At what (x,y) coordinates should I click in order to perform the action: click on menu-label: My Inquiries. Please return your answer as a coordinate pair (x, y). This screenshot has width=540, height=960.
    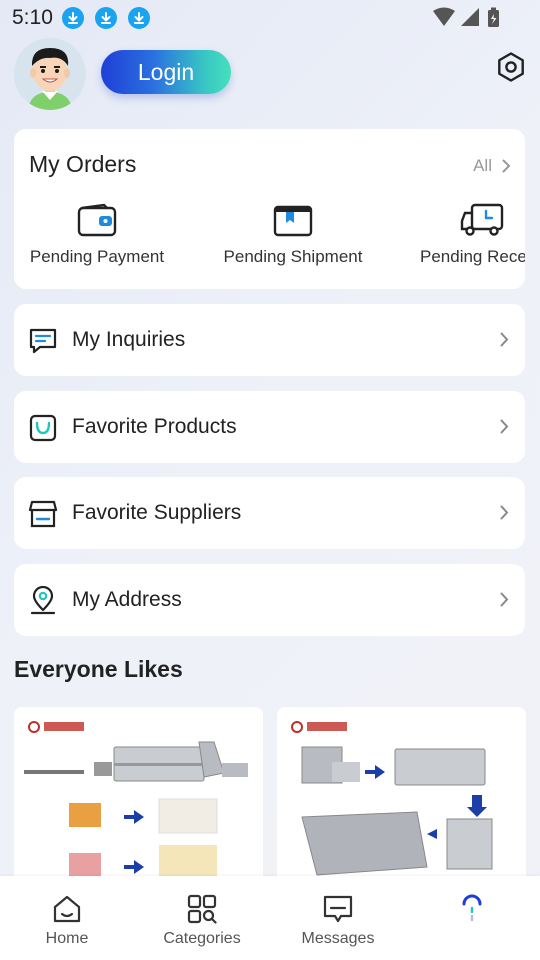
    Looking at the image, I should click on (129, 339).